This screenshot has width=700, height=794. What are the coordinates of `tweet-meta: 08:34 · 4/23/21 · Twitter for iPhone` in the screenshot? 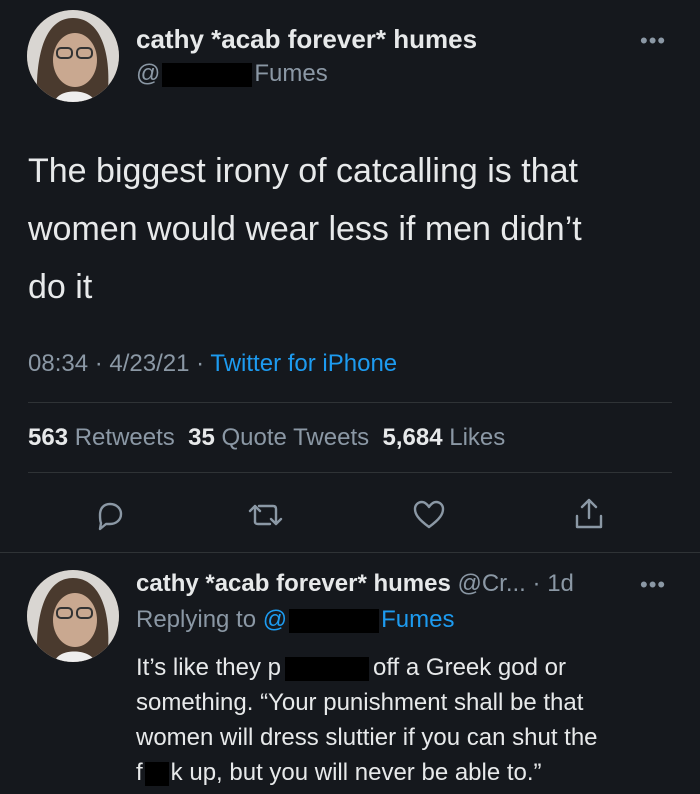 It's located at (212, 364).